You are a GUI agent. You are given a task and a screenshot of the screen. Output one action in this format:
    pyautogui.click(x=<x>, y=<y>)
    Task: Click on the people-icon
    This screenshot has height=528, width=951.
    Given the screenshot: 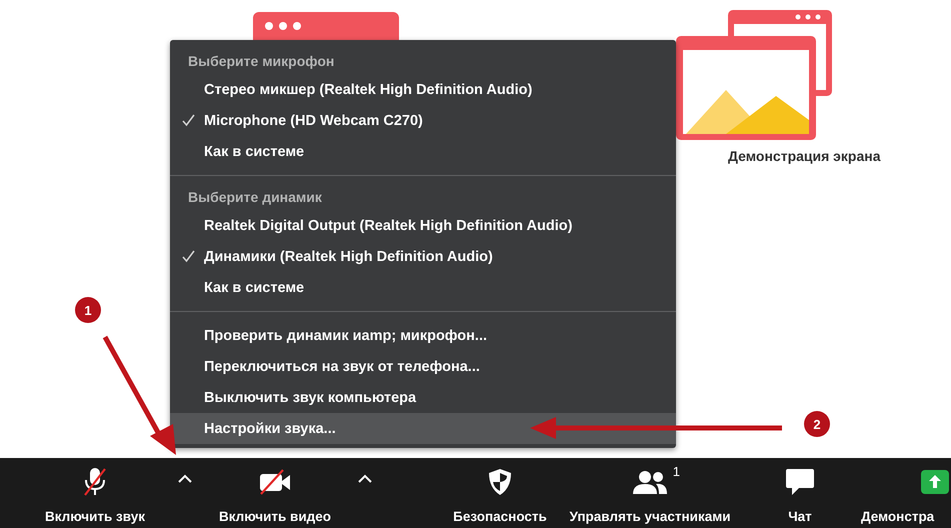 What is the action you would take?
    pyautogui.click(x=650, y=482)
    